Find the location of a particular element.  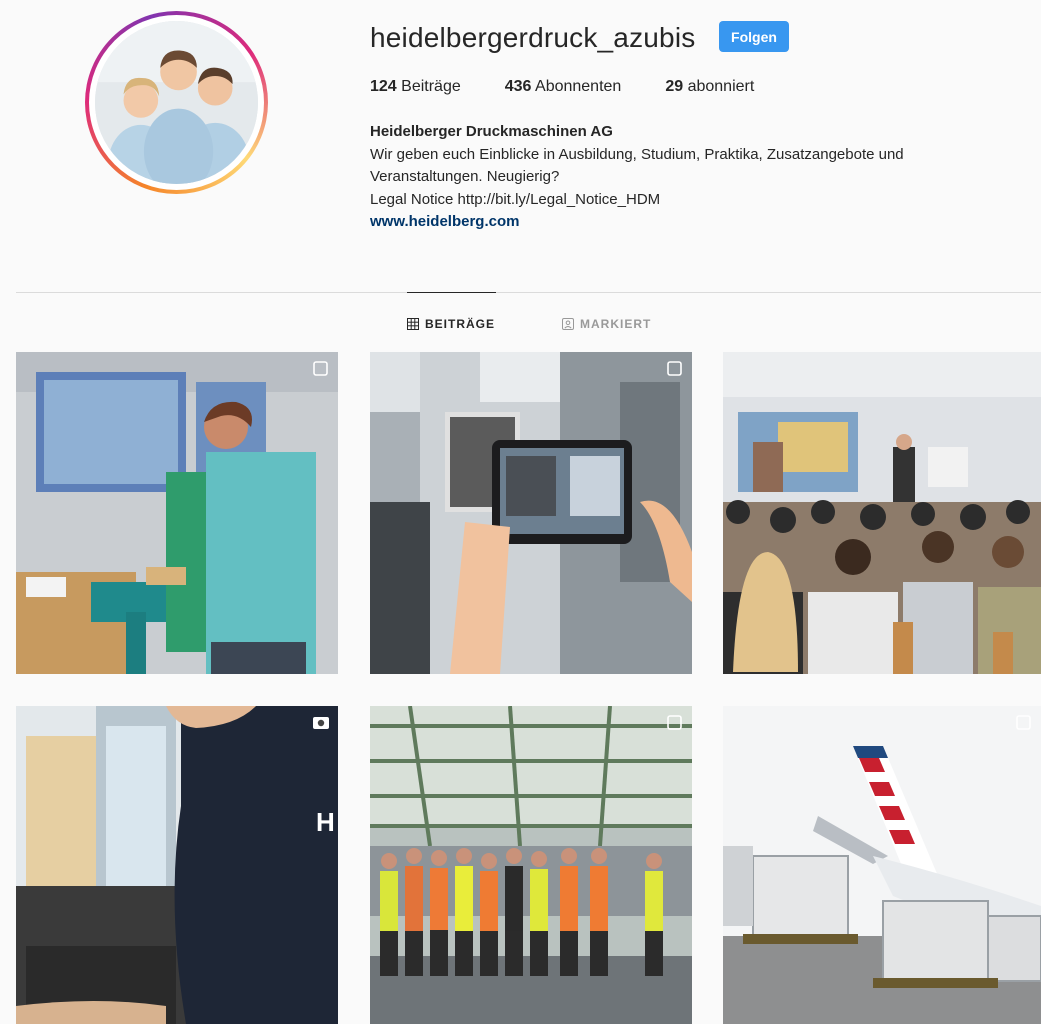

tagged-icon is located at coordinates (568, 324).